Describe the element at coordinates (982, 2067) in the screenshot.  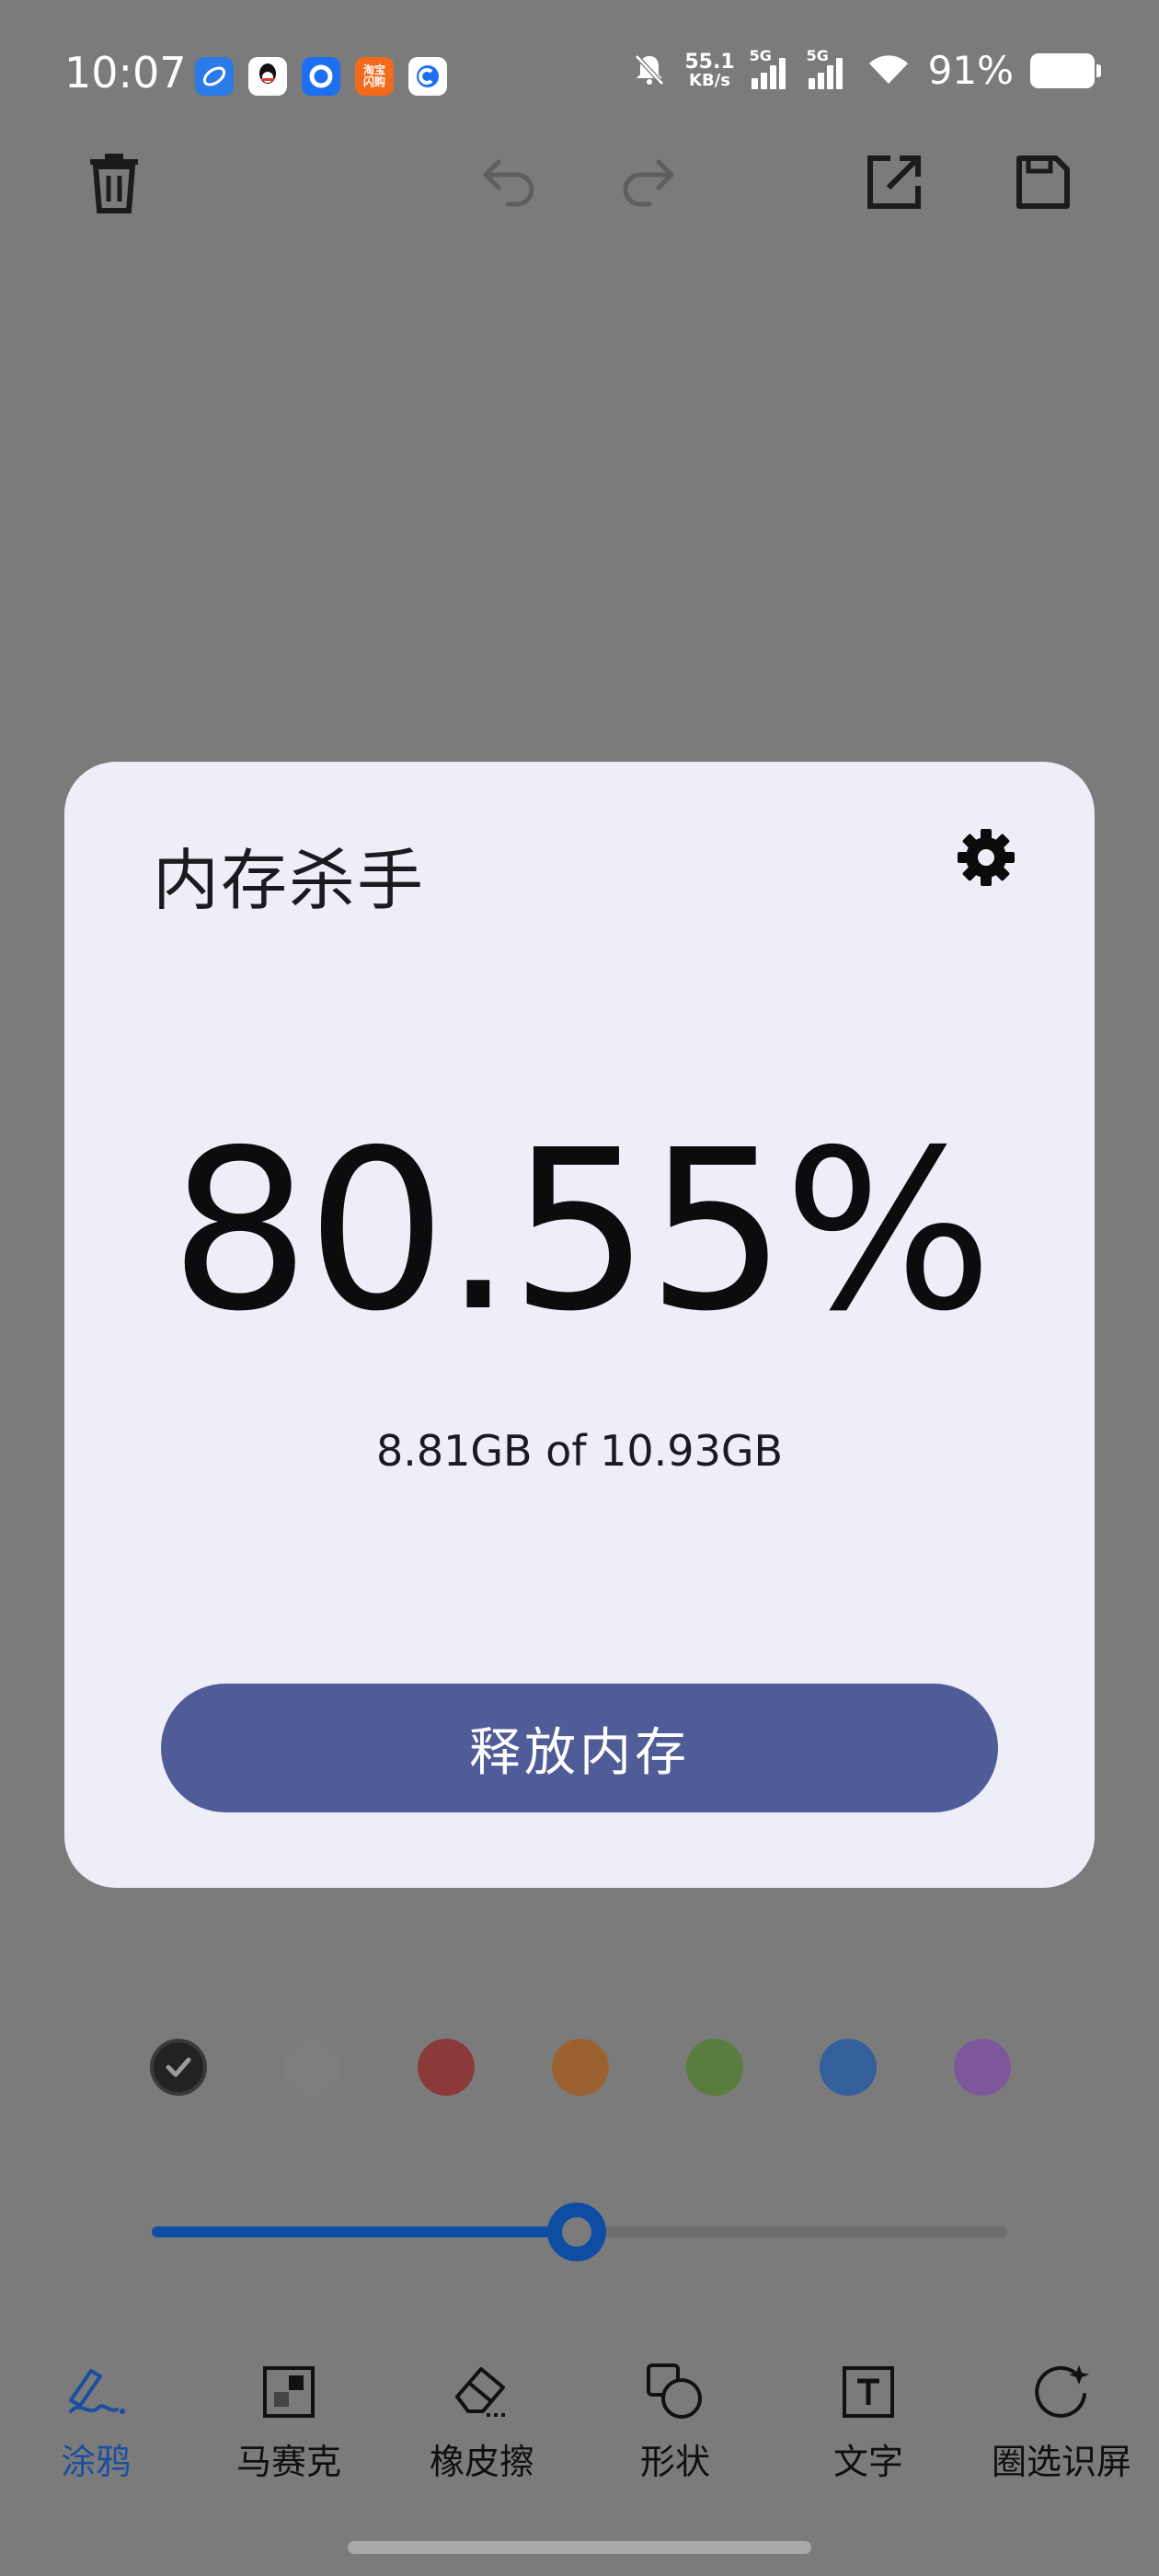
I see `color-swatch-purple` at that location.